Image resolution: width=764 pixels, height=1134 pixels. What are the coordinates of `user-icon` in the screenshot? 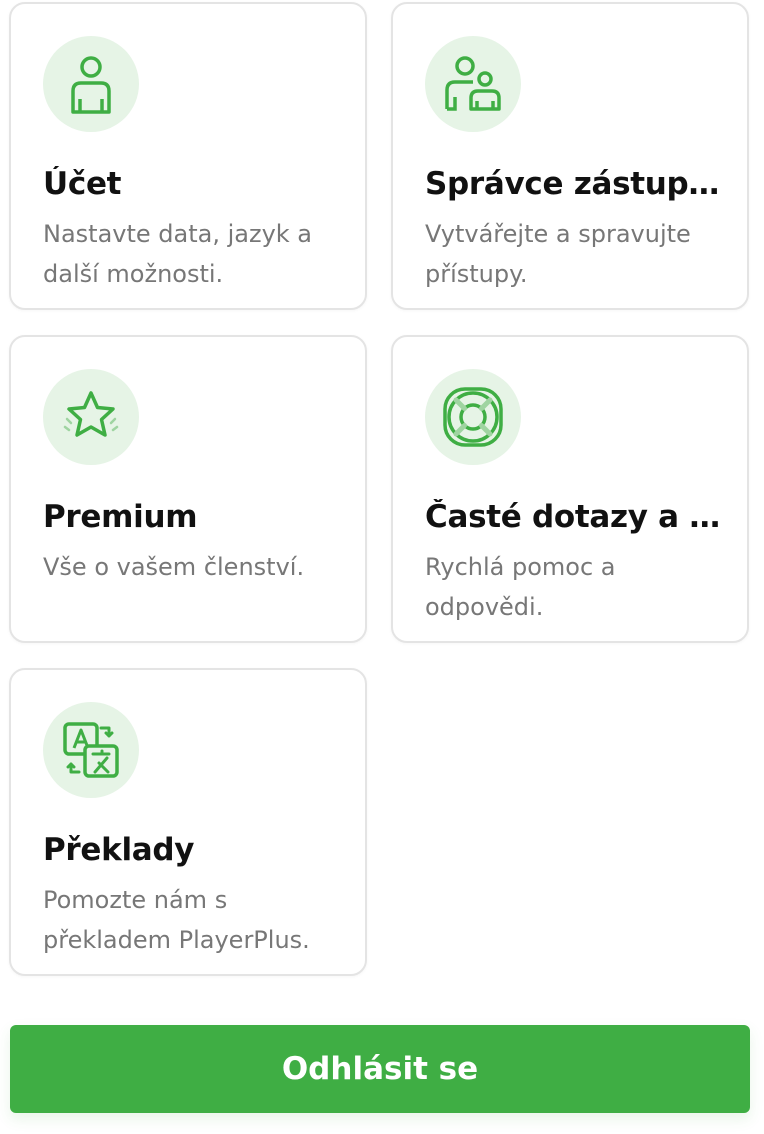 It's located at (91, 85).